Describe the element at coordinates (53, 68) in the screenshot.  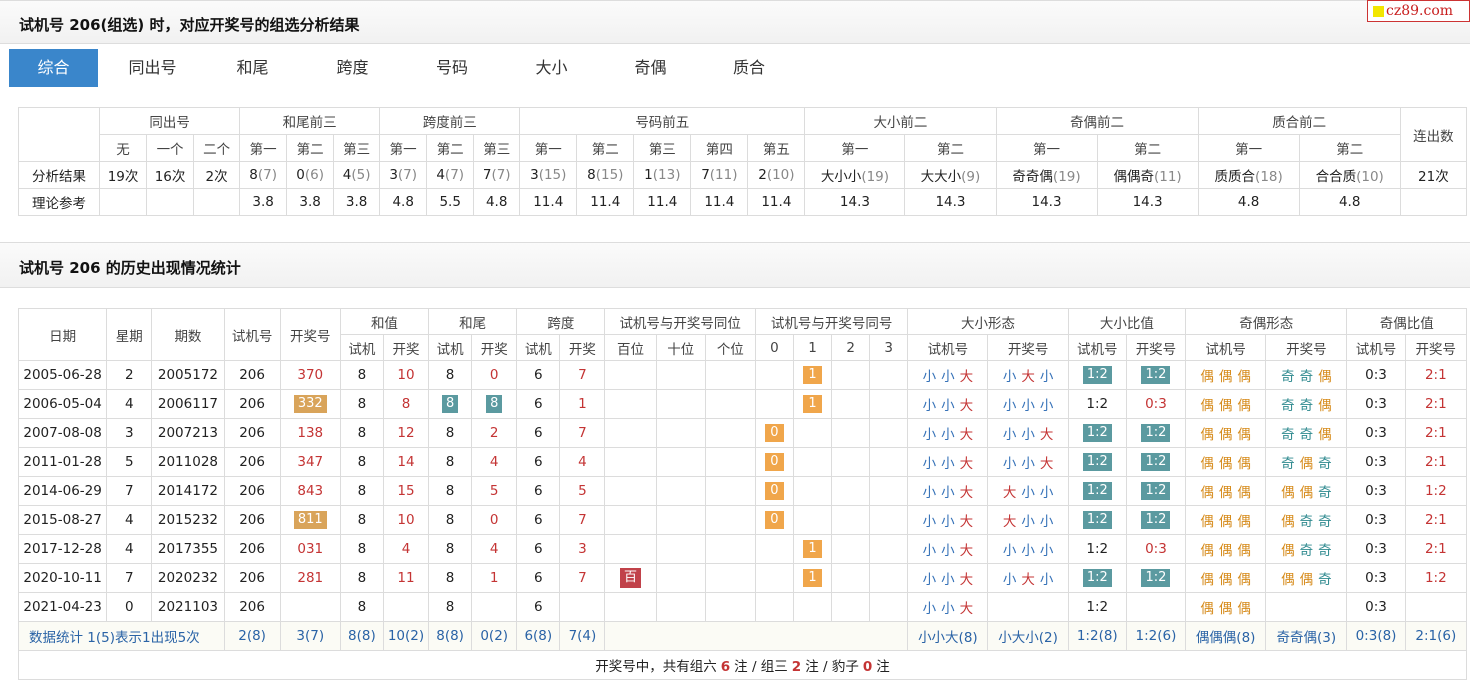
I see `tab-1: 综合` at that location.